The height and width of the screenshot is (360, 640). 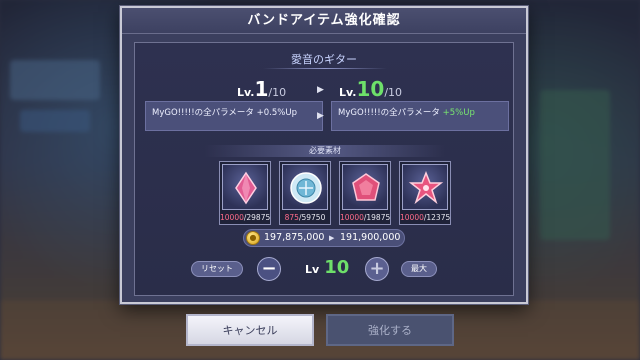 I want to click on reset-button: リセット, so click(x=217, y=269).